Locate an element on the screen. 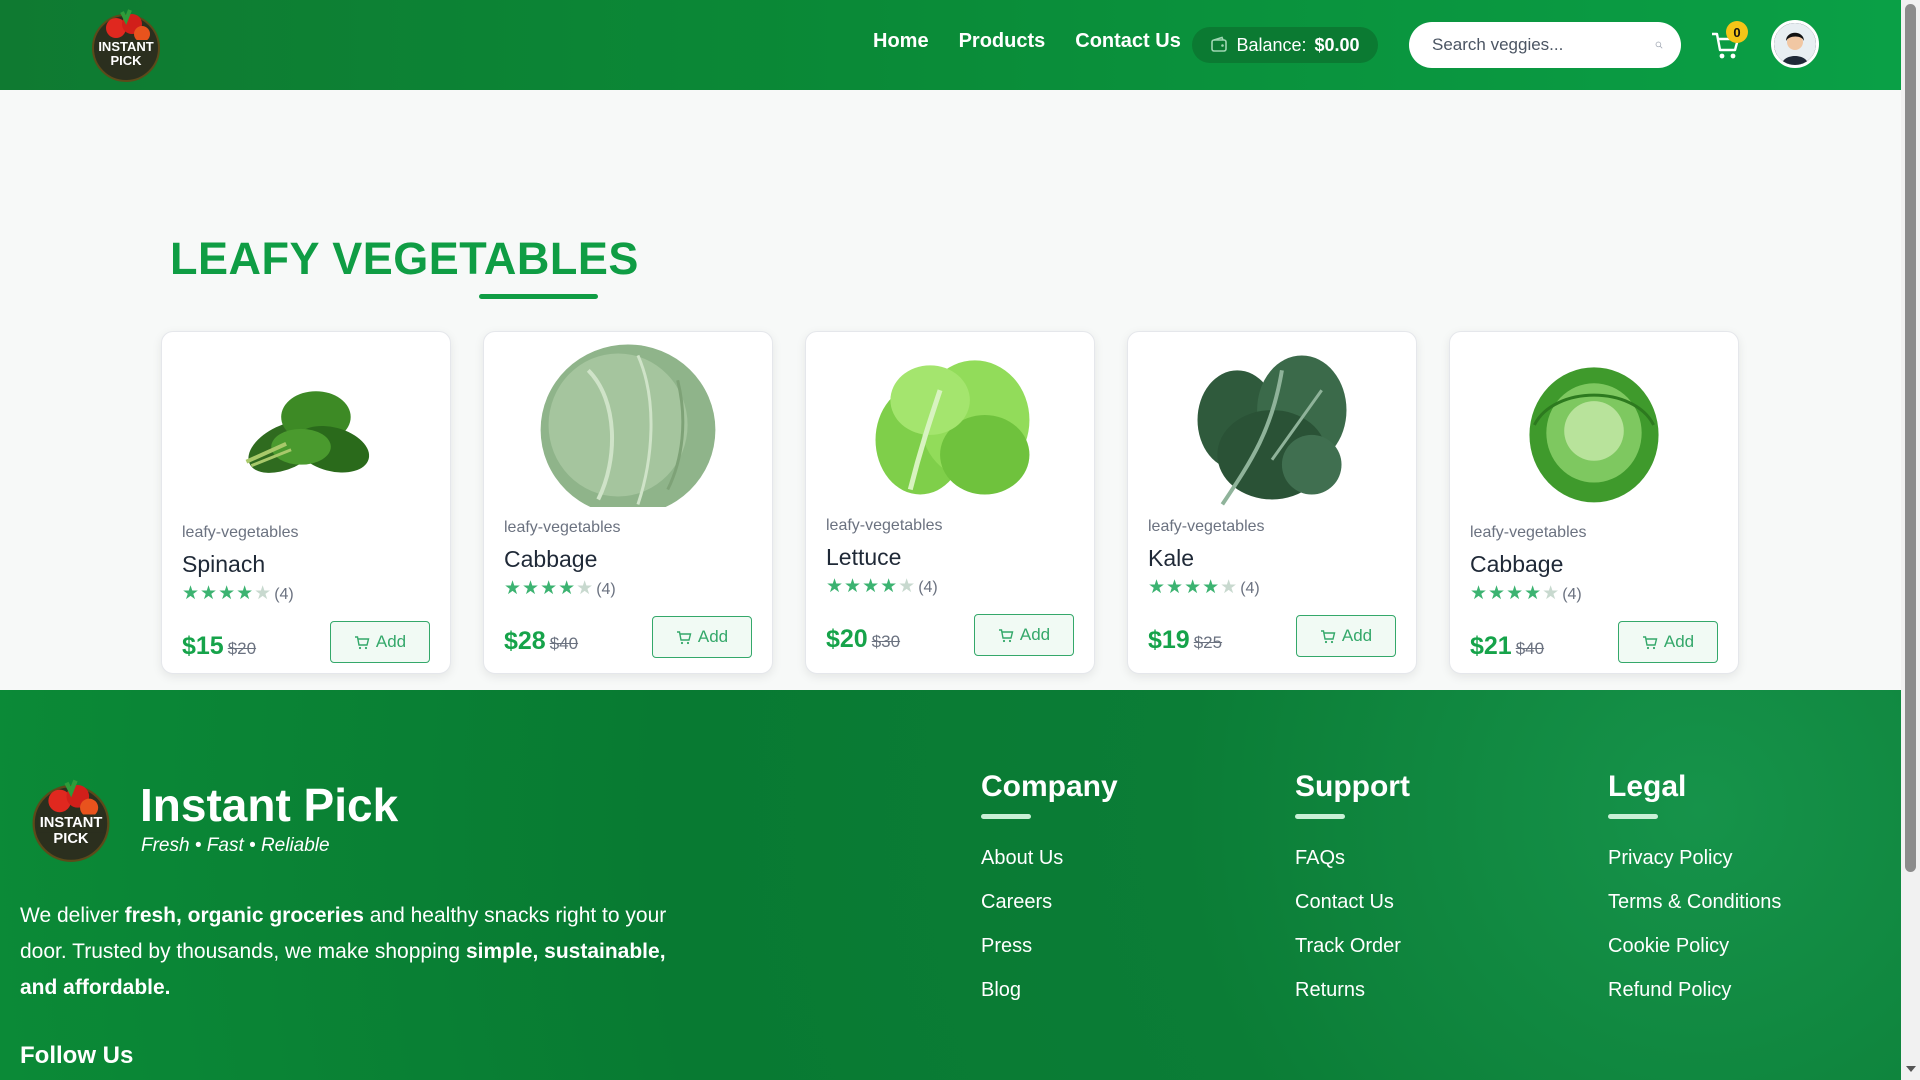  spinach-image is located at coordinates (307, 432).